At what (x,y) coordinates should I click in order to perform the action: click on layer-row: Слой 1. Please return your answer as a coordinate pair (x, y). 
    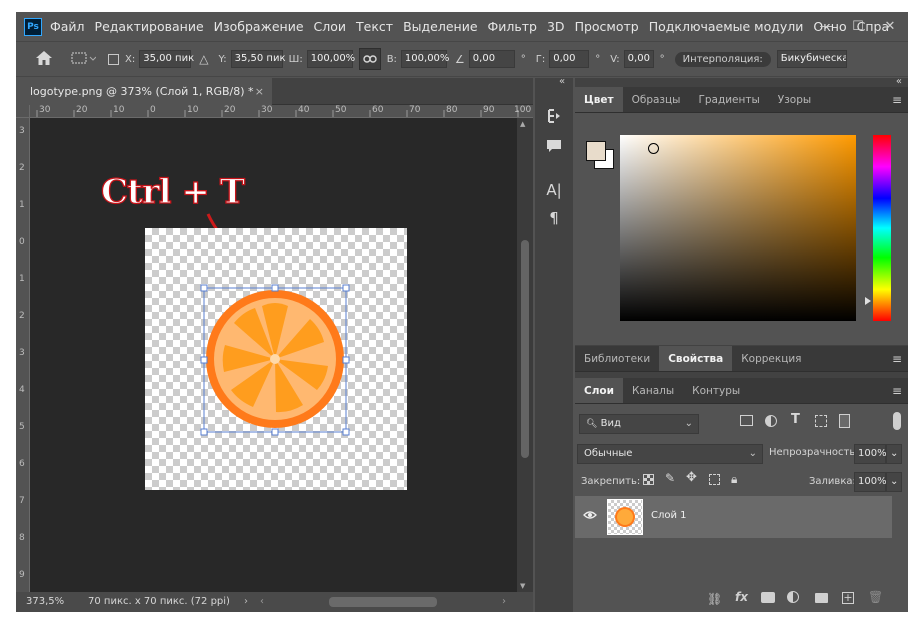
    Looking at the image, I should click on (733, 517).